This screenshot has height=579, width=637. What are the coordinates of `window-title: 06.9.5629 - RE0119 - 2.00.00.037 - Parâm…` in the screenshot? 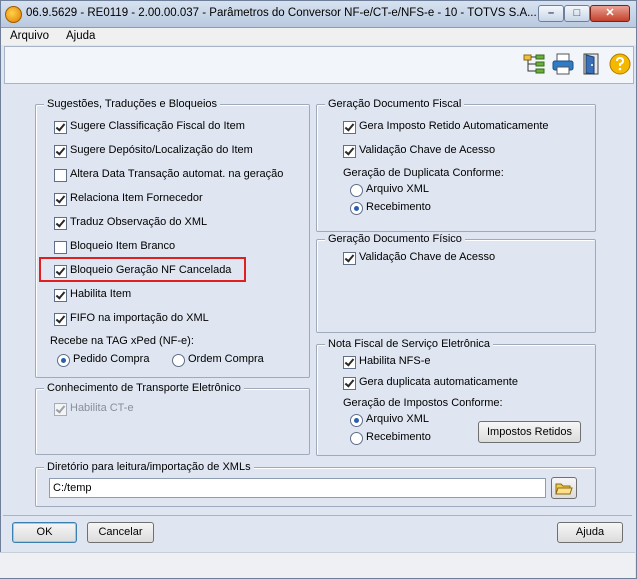 It's located at (281, 13).